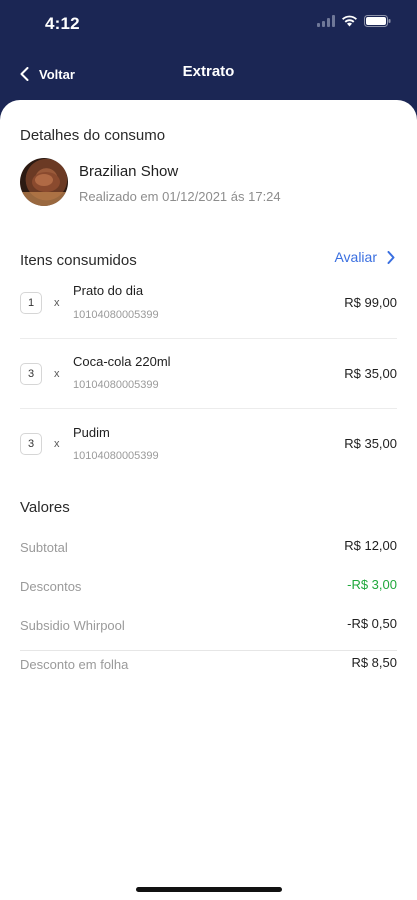  Describe the element at coordinates (51, 586) in the screenshot. I see `discounts-label: Descontos` at that location.